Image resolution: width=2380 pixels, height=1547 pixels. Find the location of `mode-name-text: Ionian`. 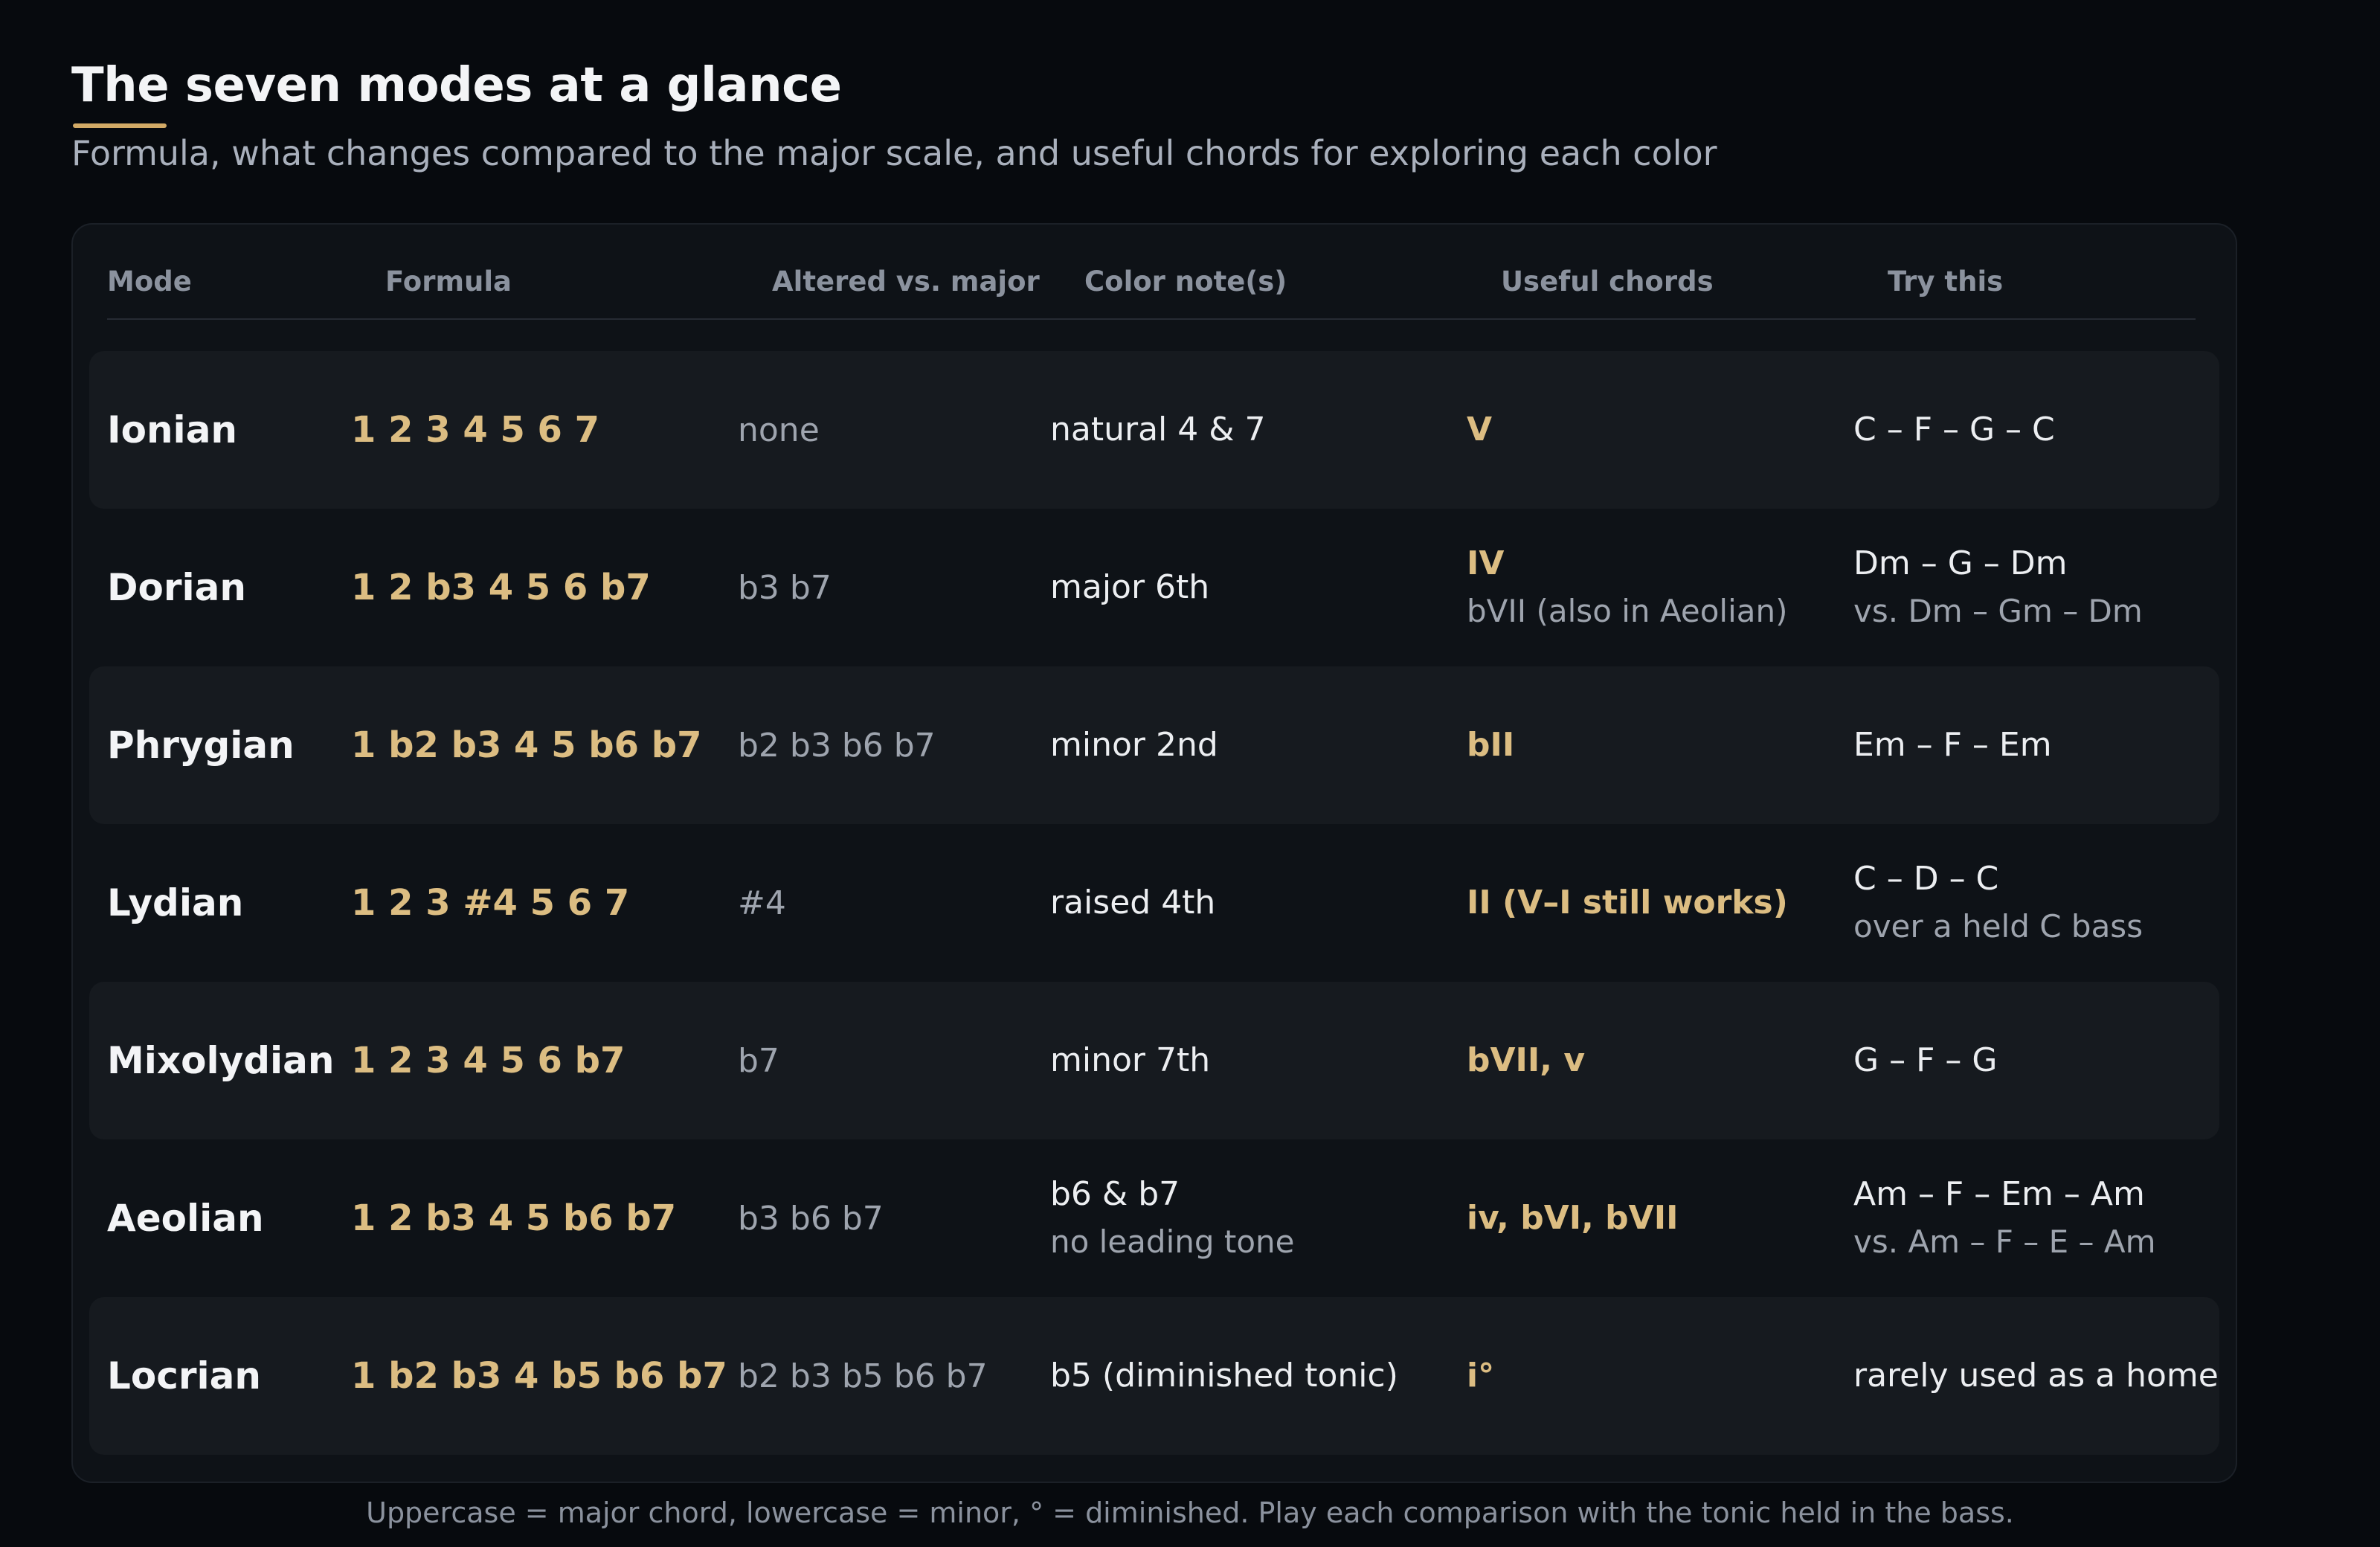

mode-name-text: Ionian is located at coordinates (173, 430).